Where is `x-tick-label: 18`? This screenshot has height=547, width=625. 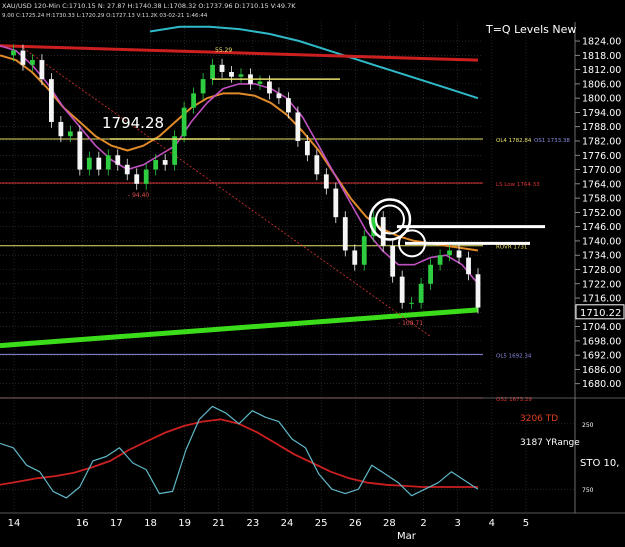 x-tick-label: 18 is located at coordinates (150, 523).